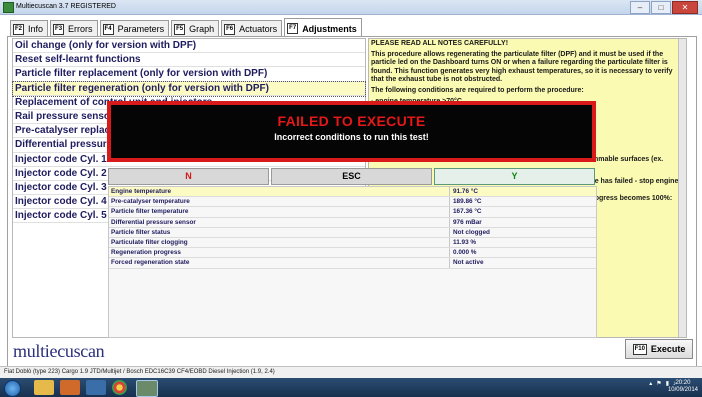 This screenshot has width=702, height=397. Describe the element at coordinates (471, 232) in the screenshot. I see `param-value: Not clogged` at that location.